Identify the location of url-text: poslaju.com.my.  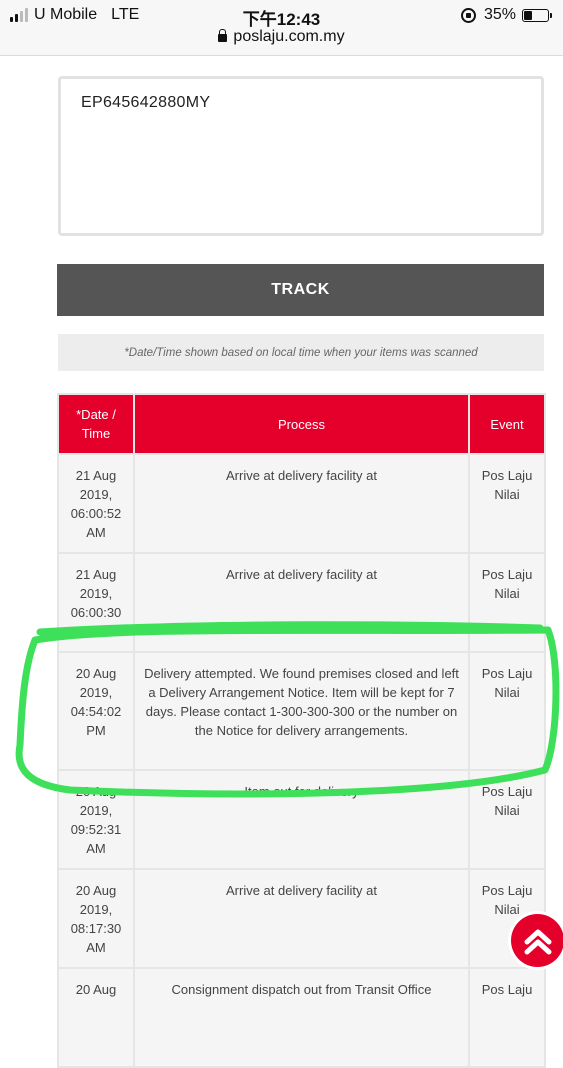
(289, 36).